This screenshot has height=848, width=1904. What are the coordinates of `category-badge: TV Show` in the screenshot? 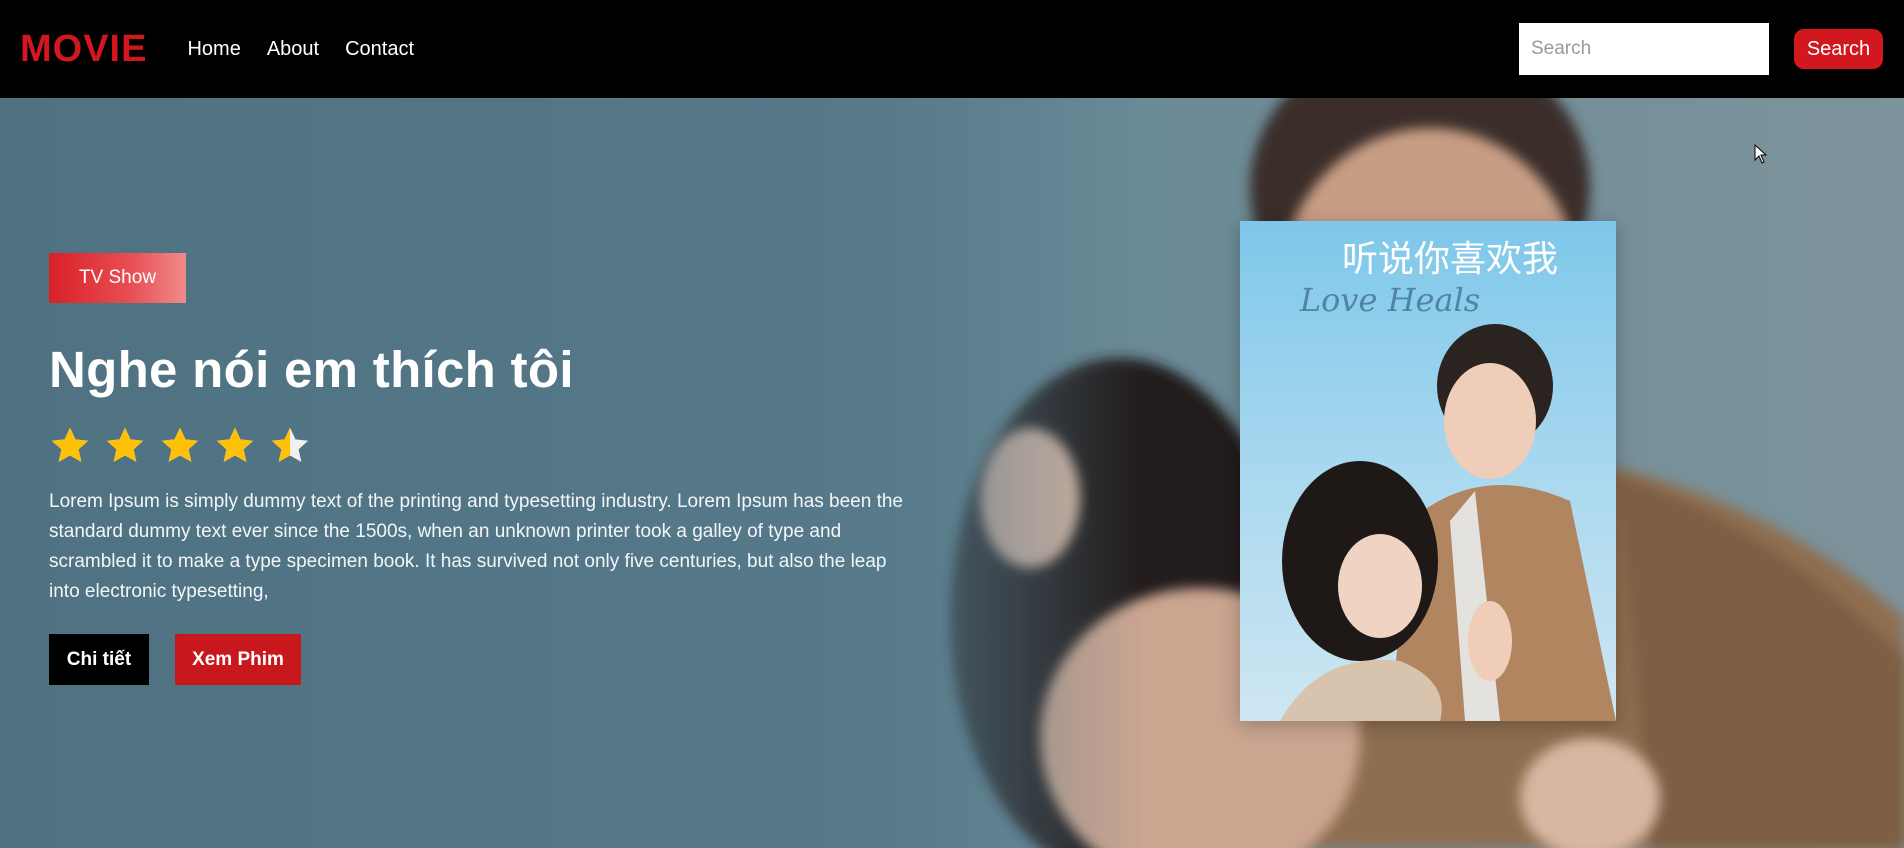 It's located at (117, 278).